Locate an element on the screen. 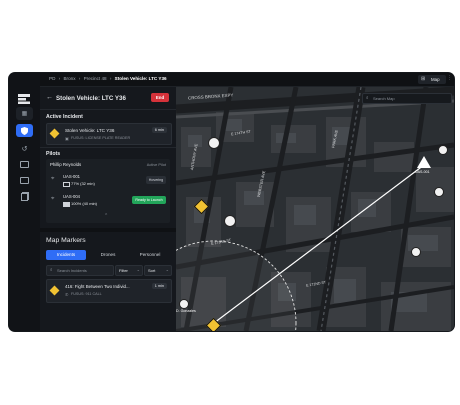 The image size is (460, 405). person-label: D. Gonzales is located at coordinates (186, 311).